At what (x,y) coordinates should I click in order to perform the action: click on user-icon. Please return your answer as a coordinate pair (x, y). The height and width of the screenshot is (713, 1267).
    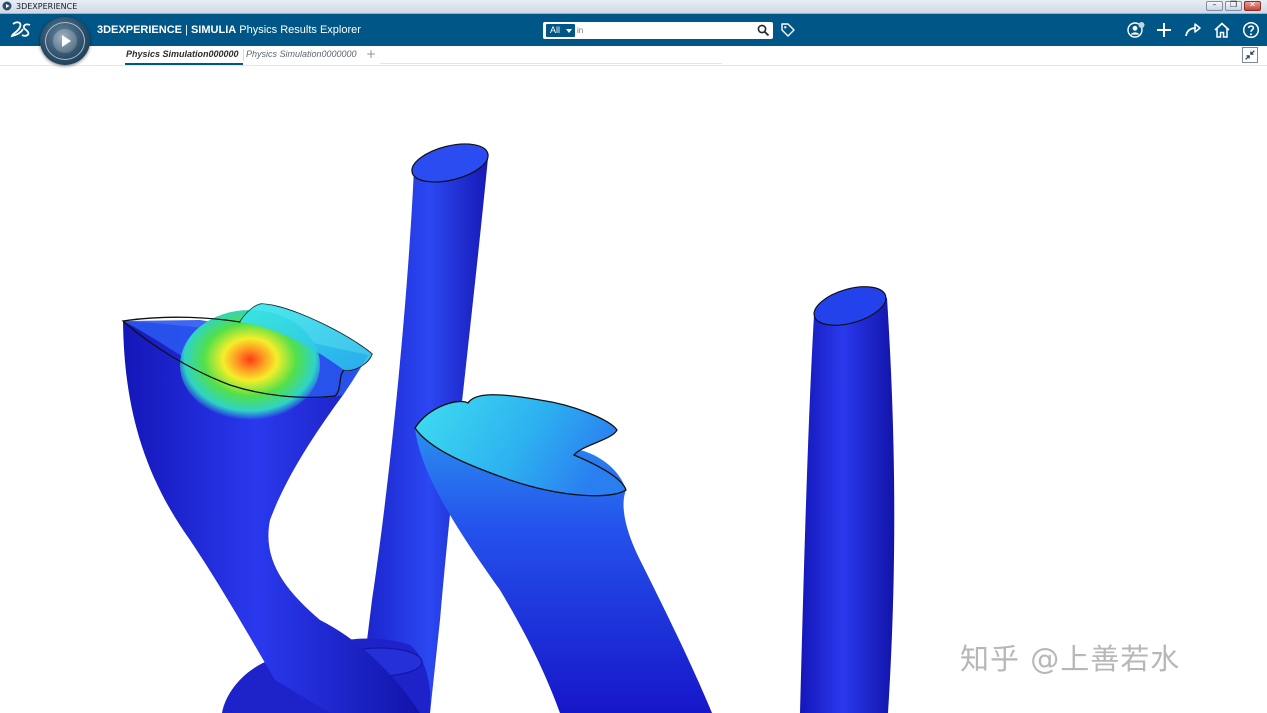
    Looking at the image, I should click on (1136, 30).